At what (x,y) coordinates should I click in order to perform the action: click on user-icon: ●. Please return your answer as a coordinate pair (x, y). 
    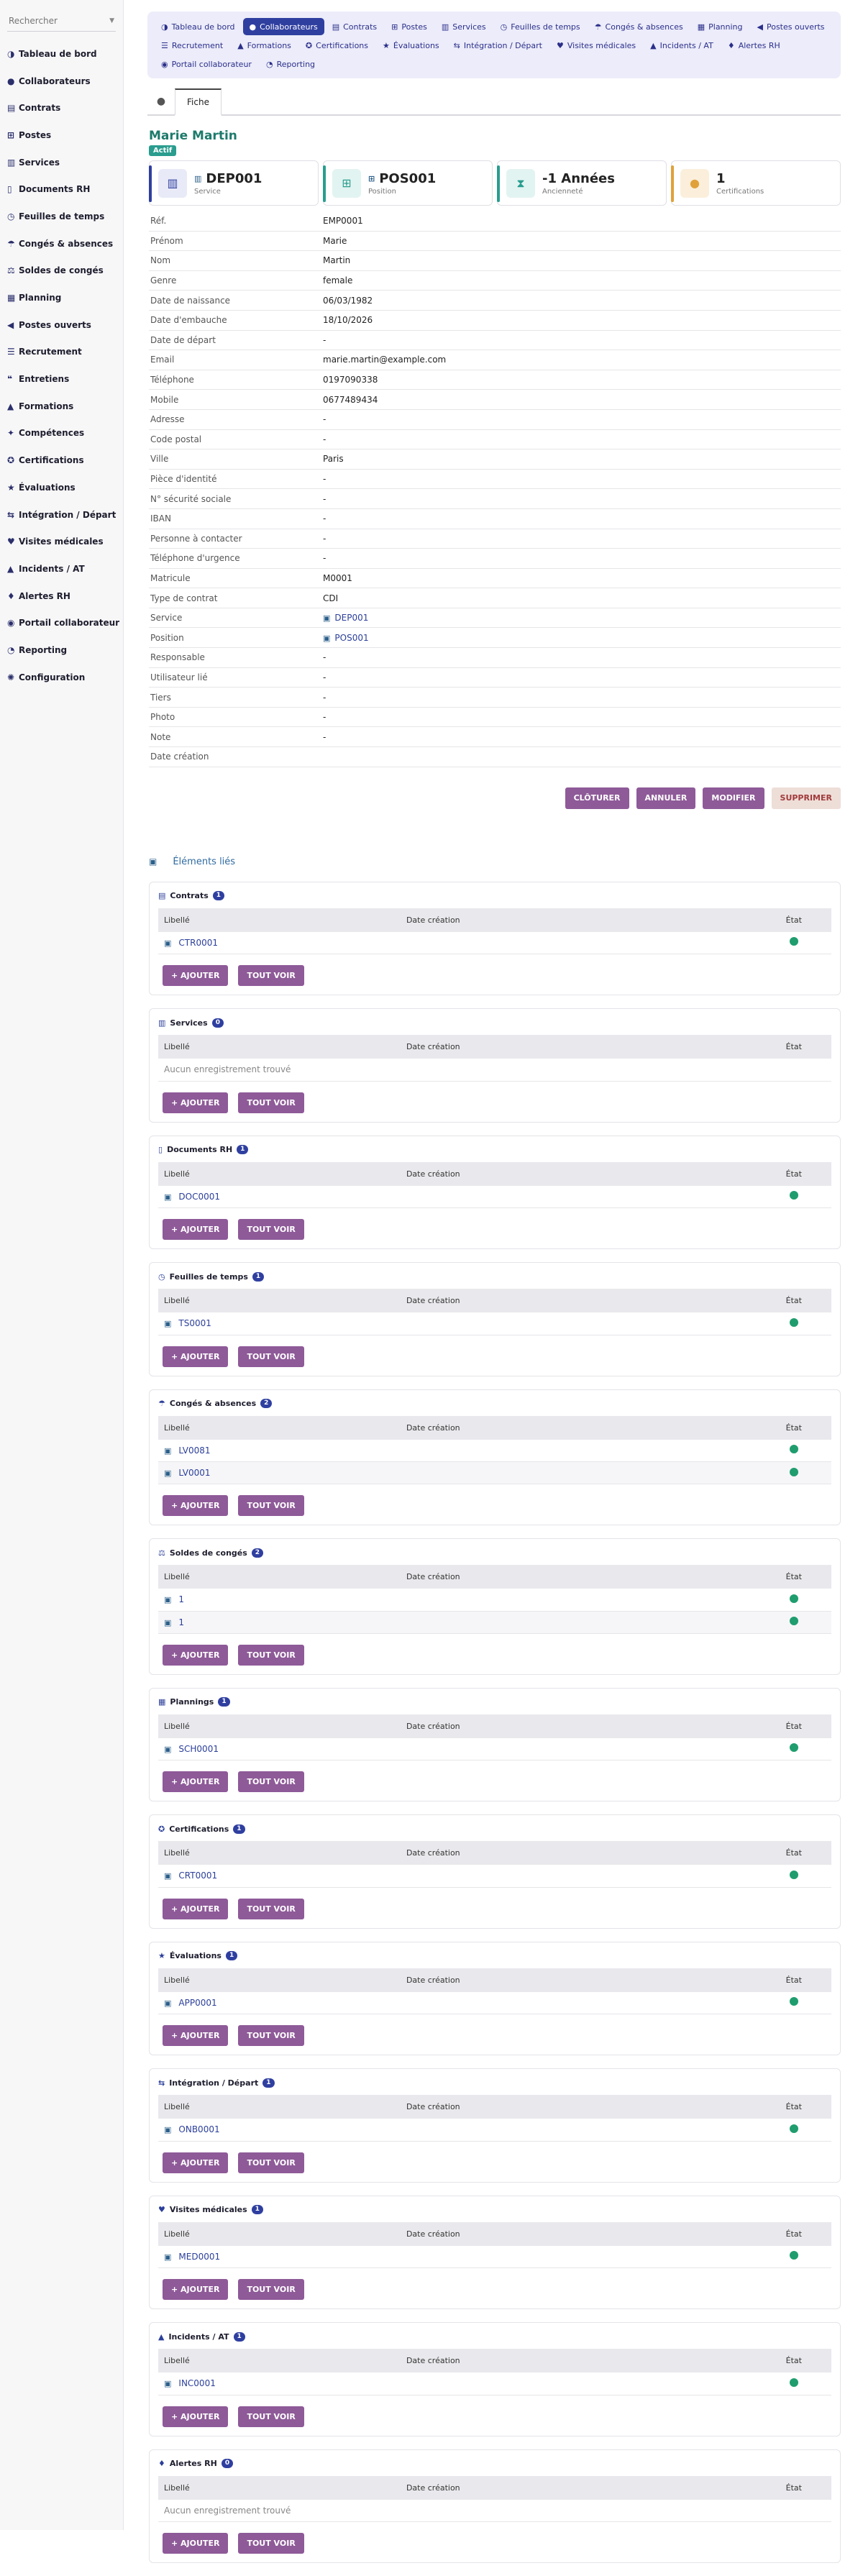
    Looking at the image, I should click on (161, 101).